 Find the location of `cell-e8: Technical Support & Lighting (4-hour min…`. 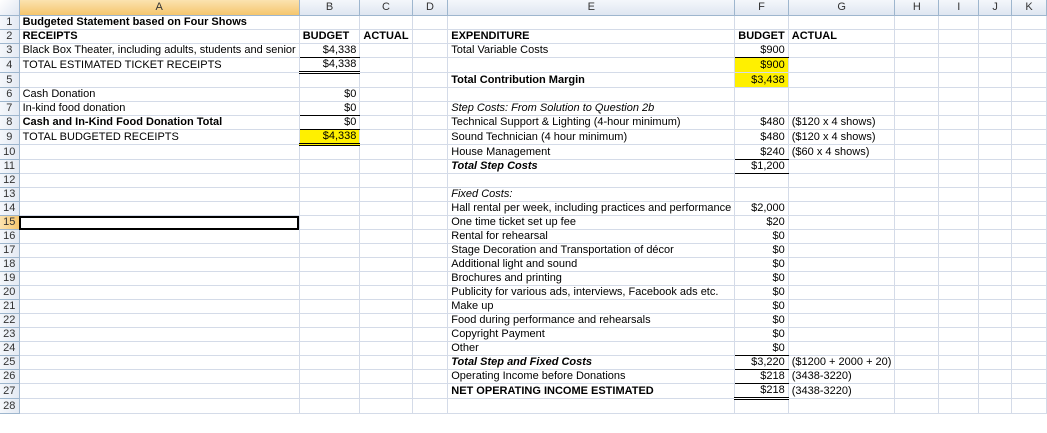

cell-e8: Technical Support & Lighting (4-hour min… is located at coordinates (591, 122).